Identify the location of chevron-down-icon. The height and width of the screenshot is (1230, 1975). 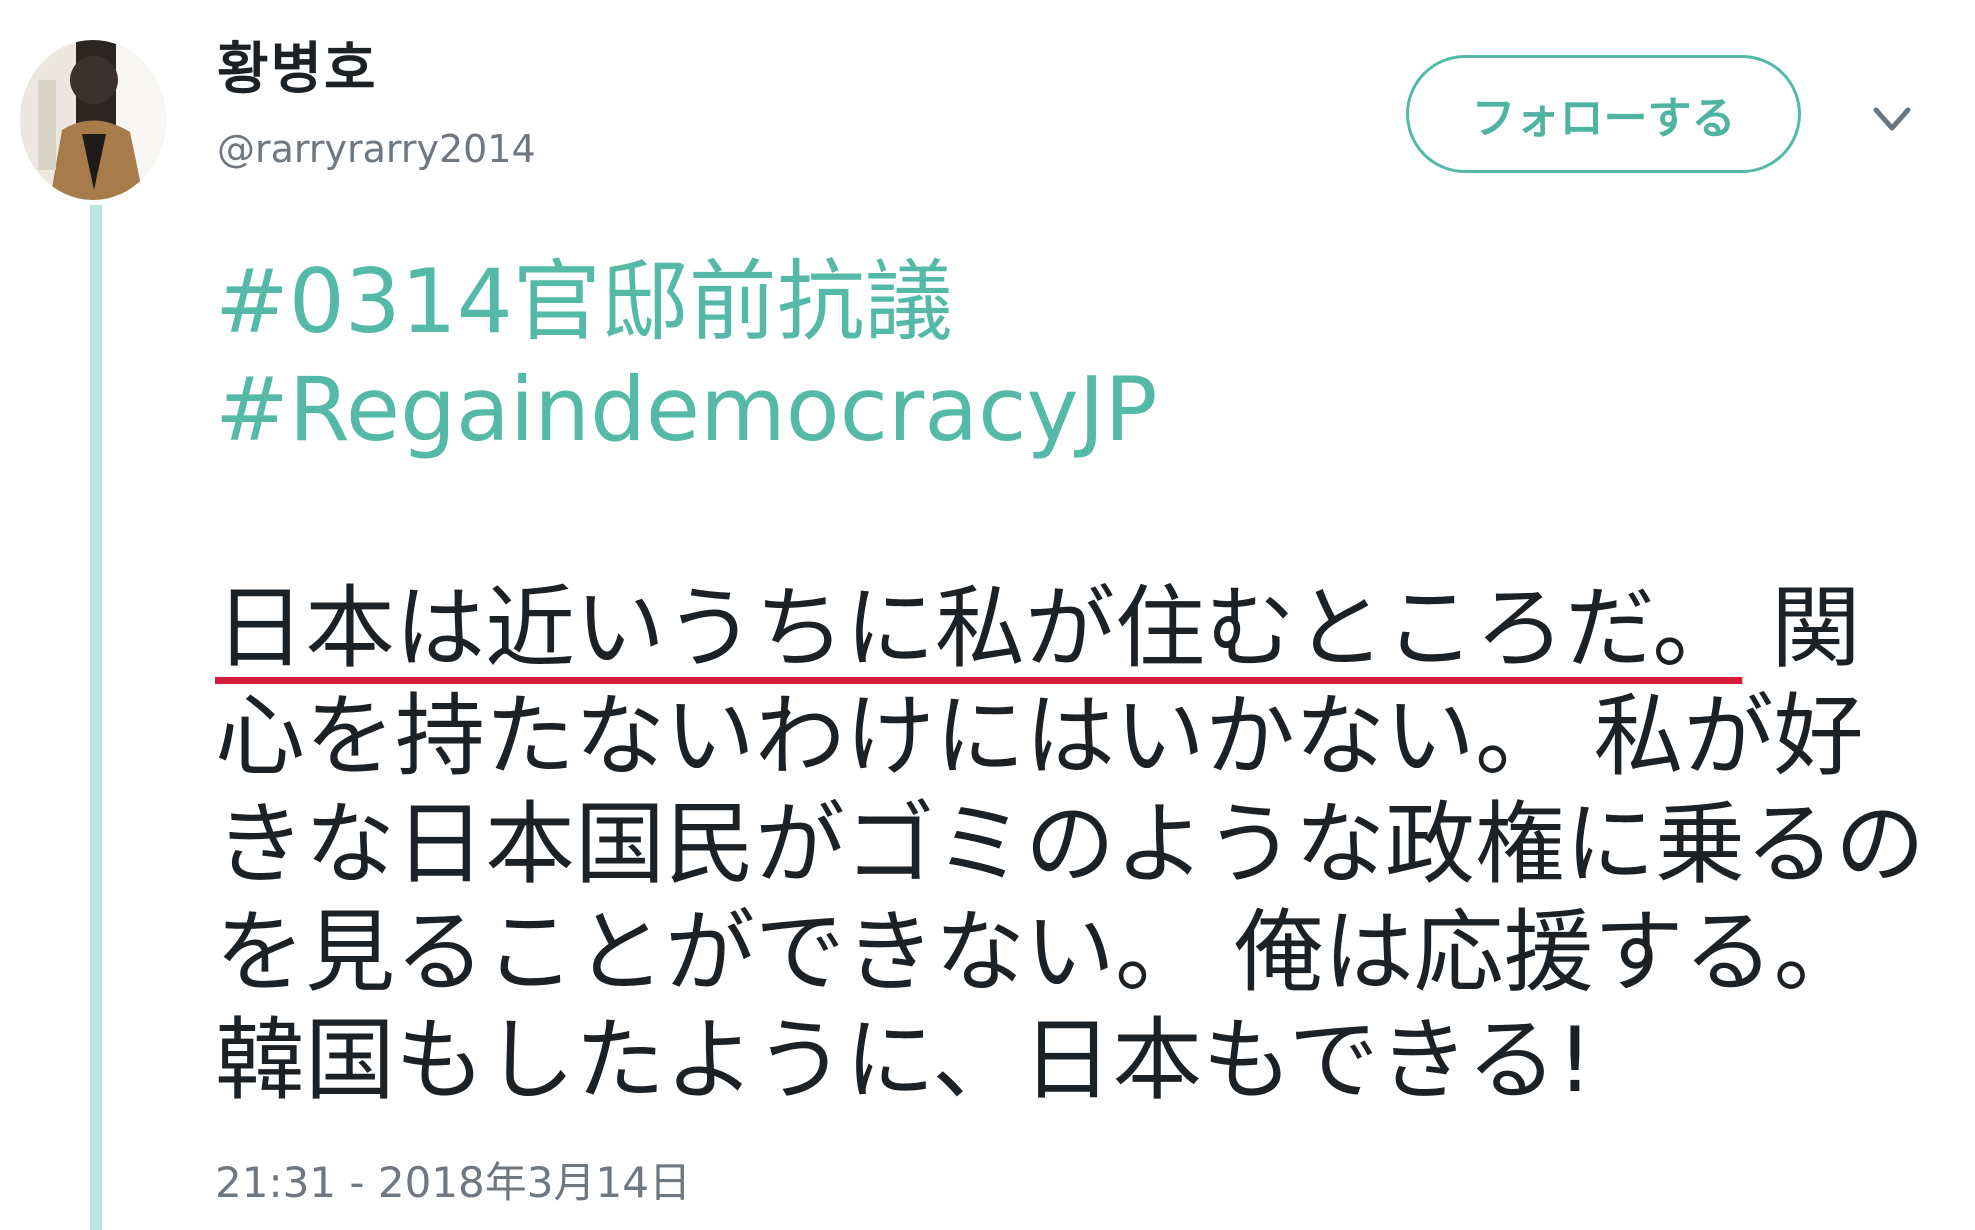
(1892, 120).